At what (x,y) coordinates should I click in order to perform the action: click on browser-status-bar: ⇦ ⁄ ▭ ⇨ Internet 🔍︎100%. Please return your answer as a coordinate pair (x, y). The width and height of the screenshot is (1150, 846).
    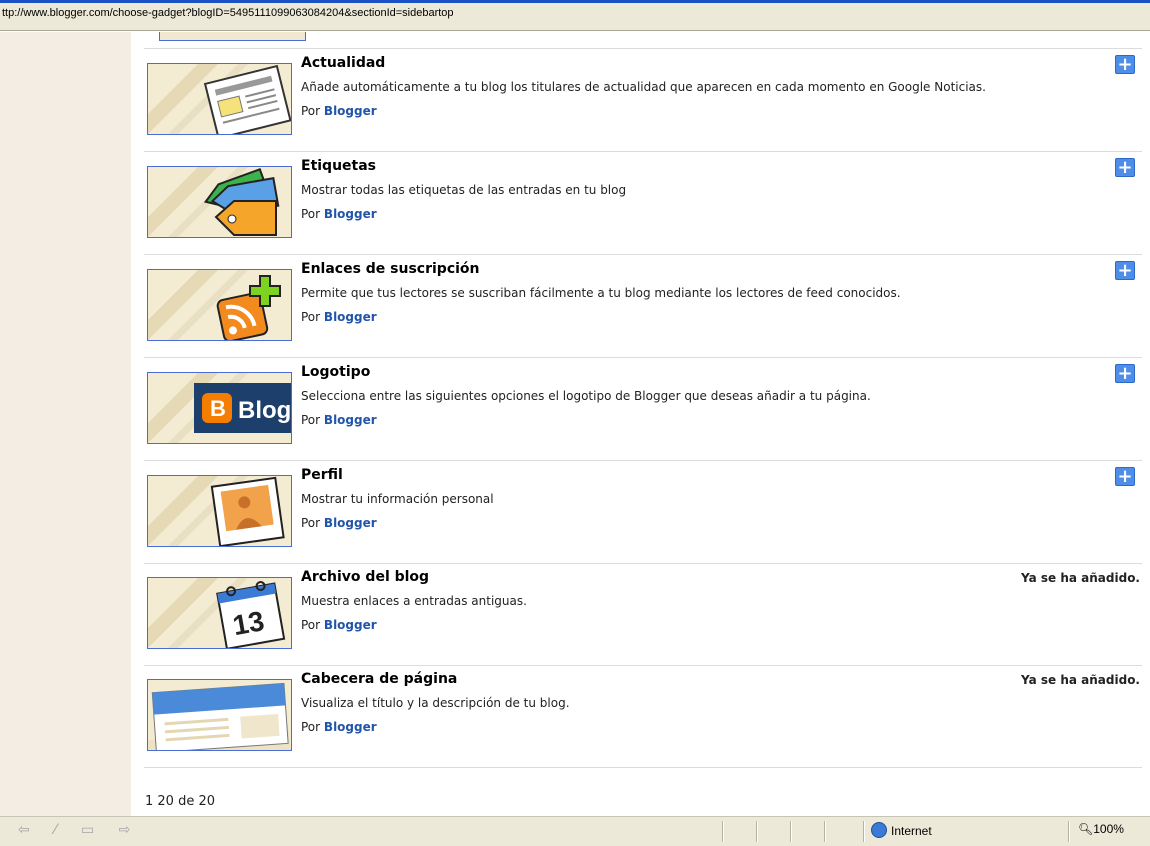
    Looking at the image, I should click on (575, 831).